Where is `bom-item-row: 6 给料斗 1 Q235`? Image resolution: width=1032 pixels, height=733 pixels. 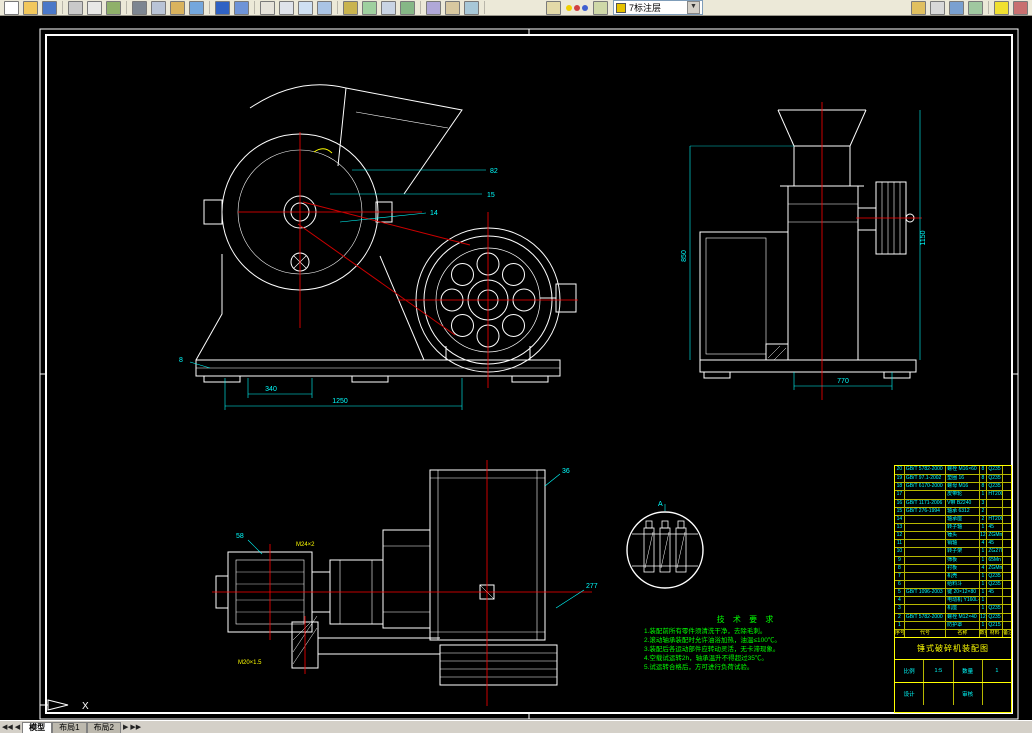 bom-item-row: 6 给料斗 1 Q235 is located at coordinates (953, 584).